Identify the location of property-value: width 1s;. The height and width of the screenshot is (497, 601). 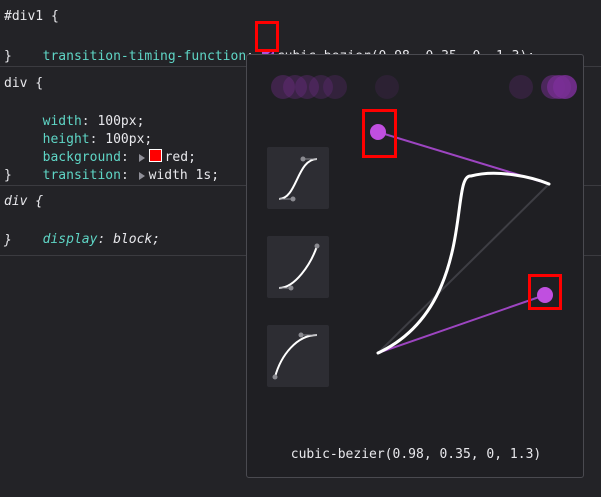
(184, 175).